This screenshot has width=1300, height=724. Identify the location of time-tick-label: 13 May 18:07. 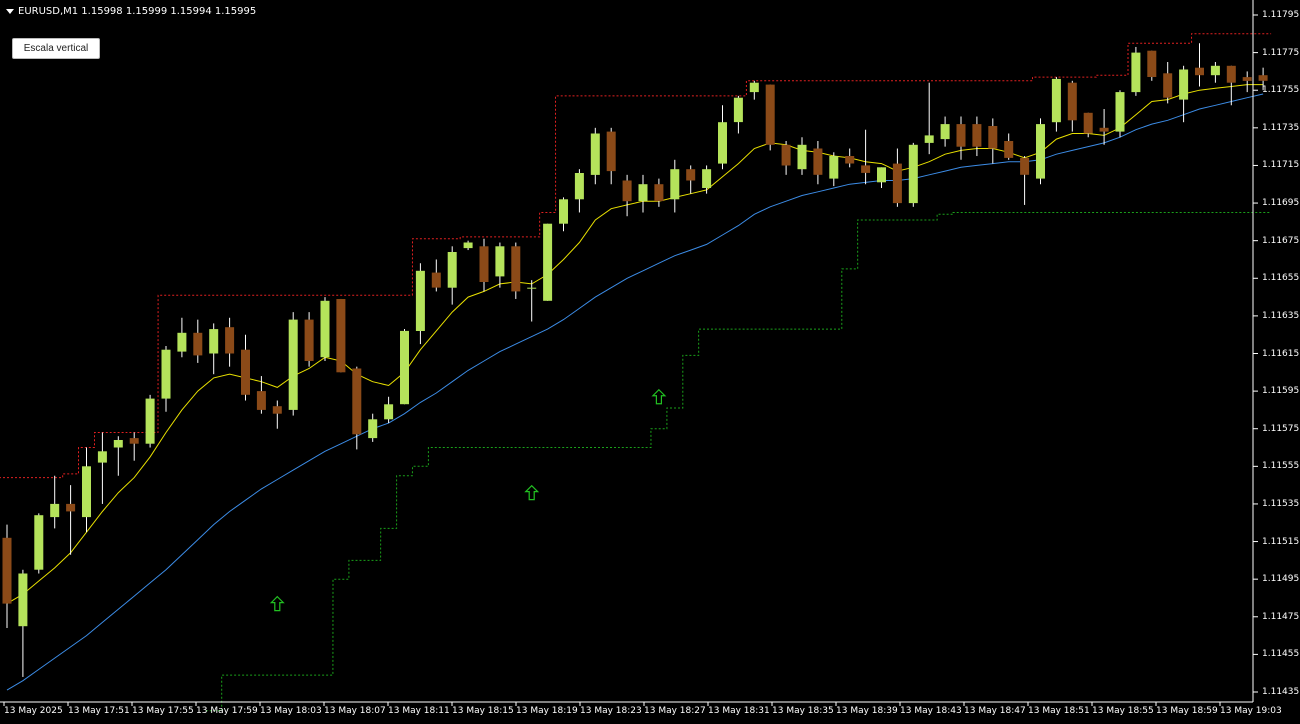
(355, 711).